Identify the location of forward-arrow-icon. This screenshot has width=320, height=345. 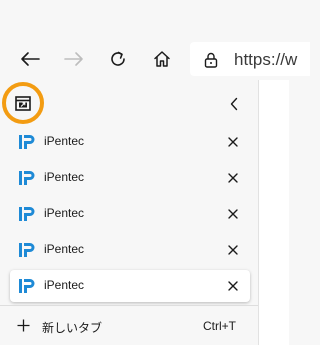
(73, 59).